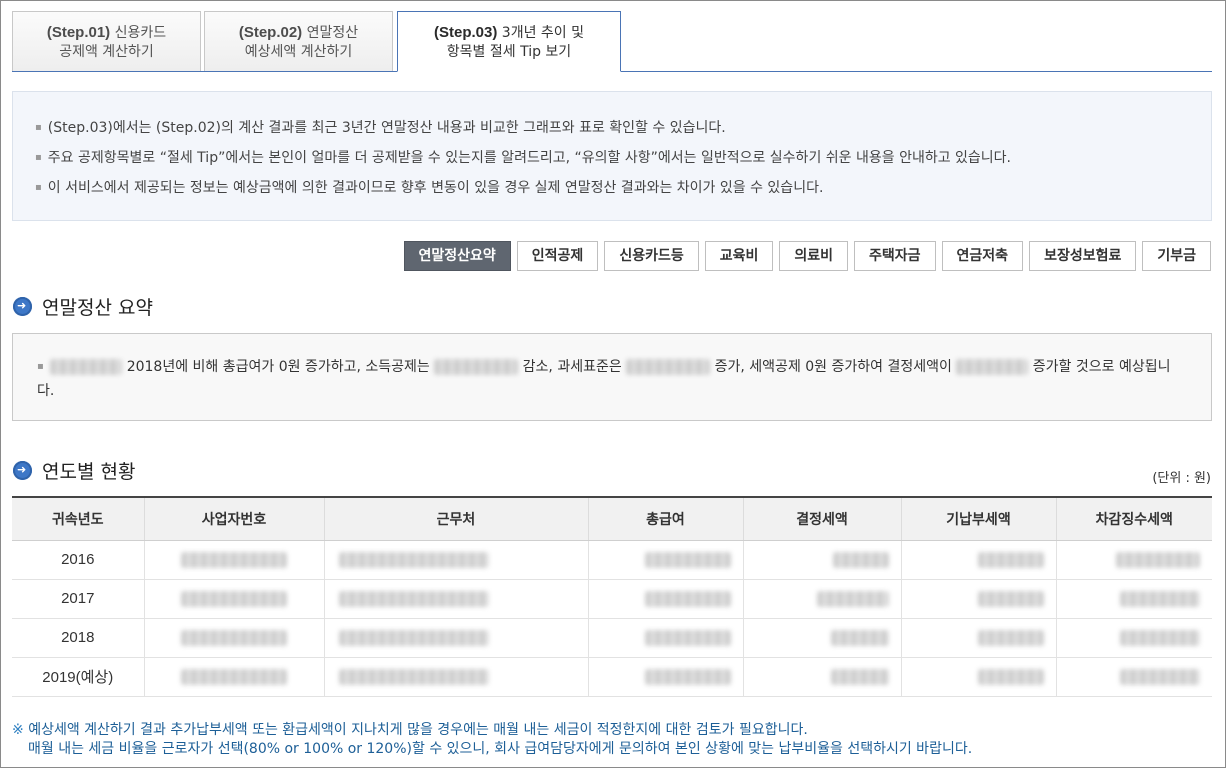  What do you see at coordinates (78, 518) in the screenshot?
I see `col-header: 귀속년도` at bounding box center [78, 518].